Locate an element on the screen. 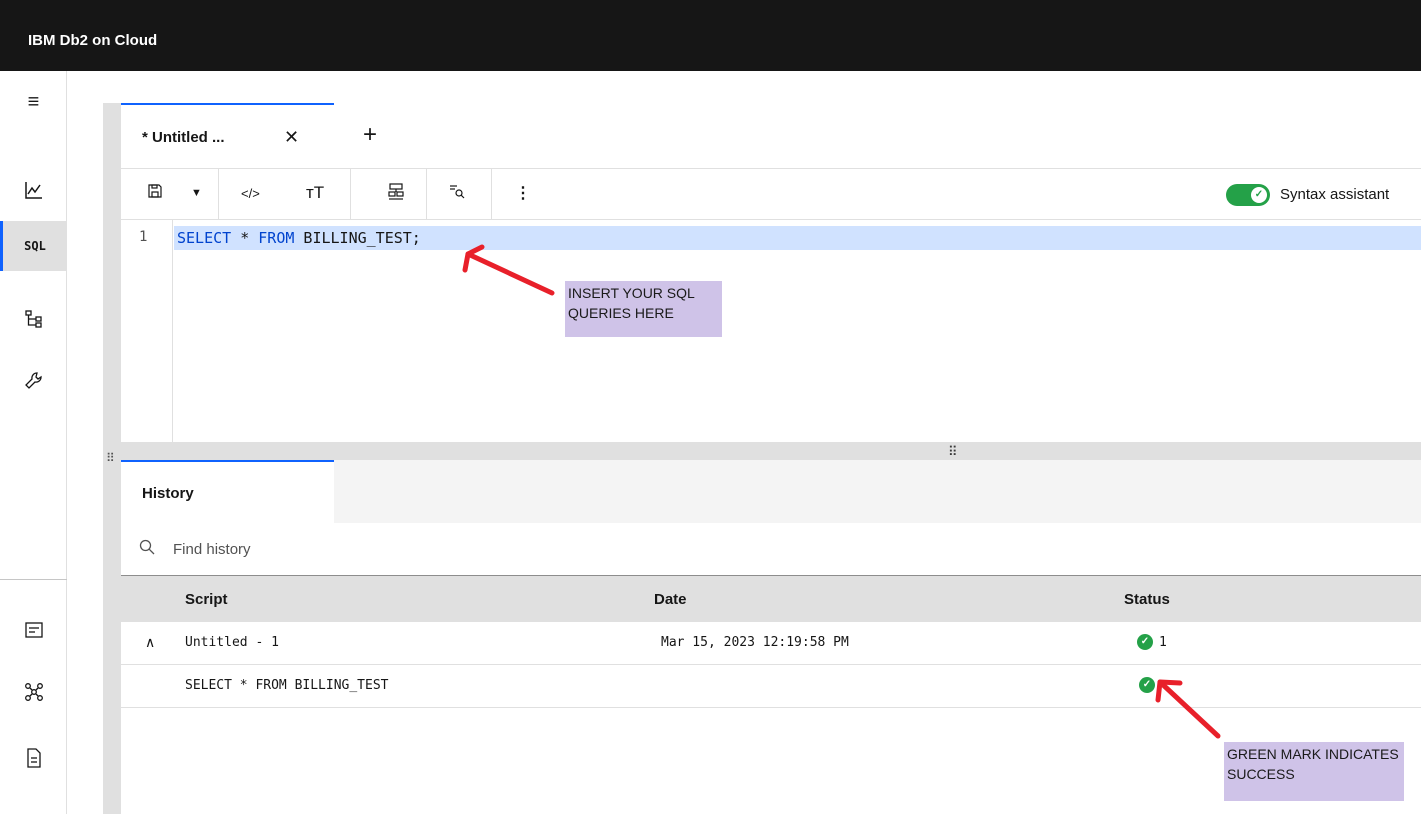 Image resolution: width=1421 pixels, height=814 pixels. chart-icon is located at coordinates (33, 190).